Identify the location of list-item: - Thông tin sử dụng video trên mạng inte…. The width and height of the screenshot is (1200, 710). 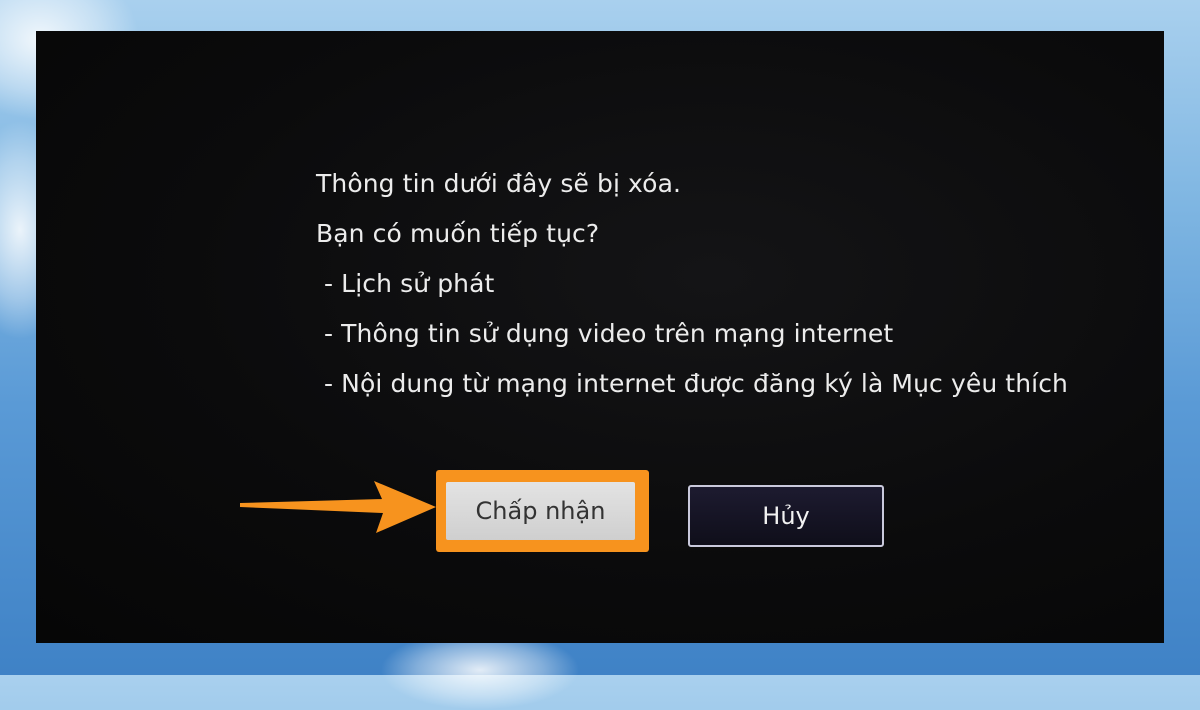
(609, 333).